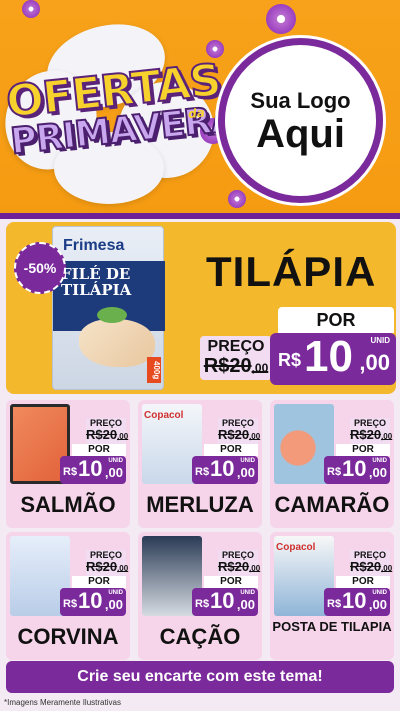 The width and height of the screenshot is (400, 711). I want to click on fish-fillet-image, so click(117, 343).